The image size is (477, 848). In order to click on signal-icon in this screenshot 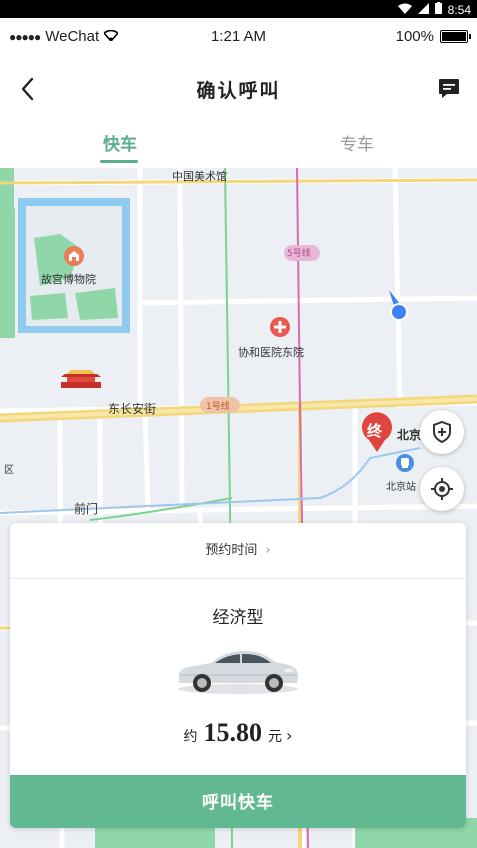, I will do `click(423, 9)`.